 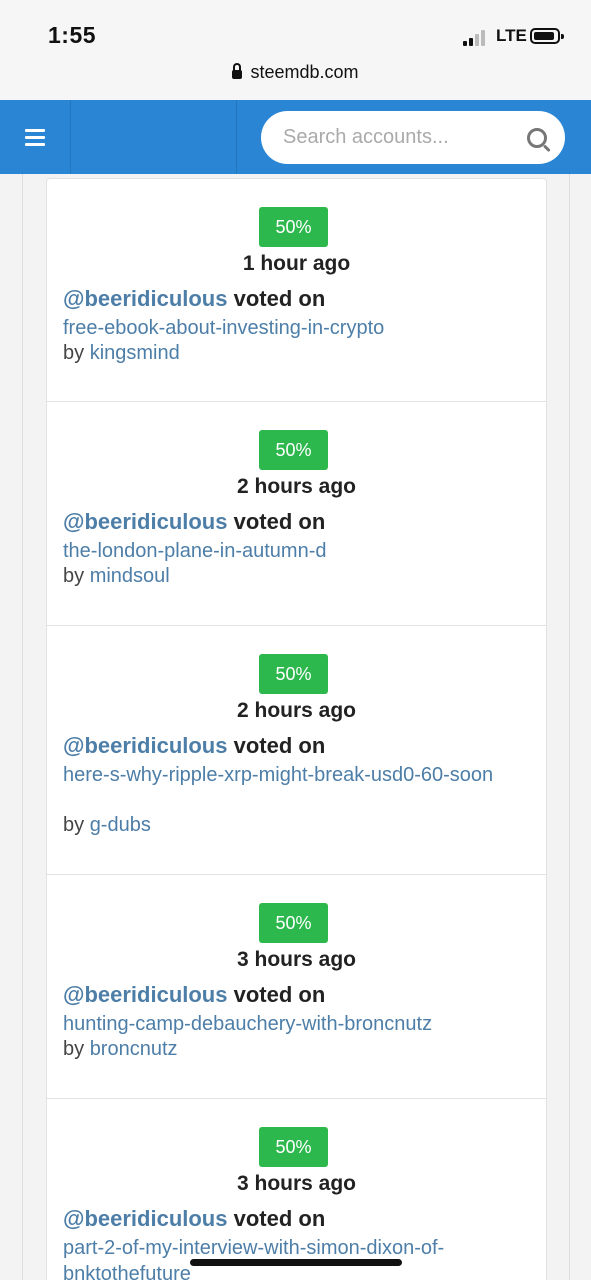 I want to click on status-bar: 1:55 LTE steemdb.com, so click(x=295, y=50).